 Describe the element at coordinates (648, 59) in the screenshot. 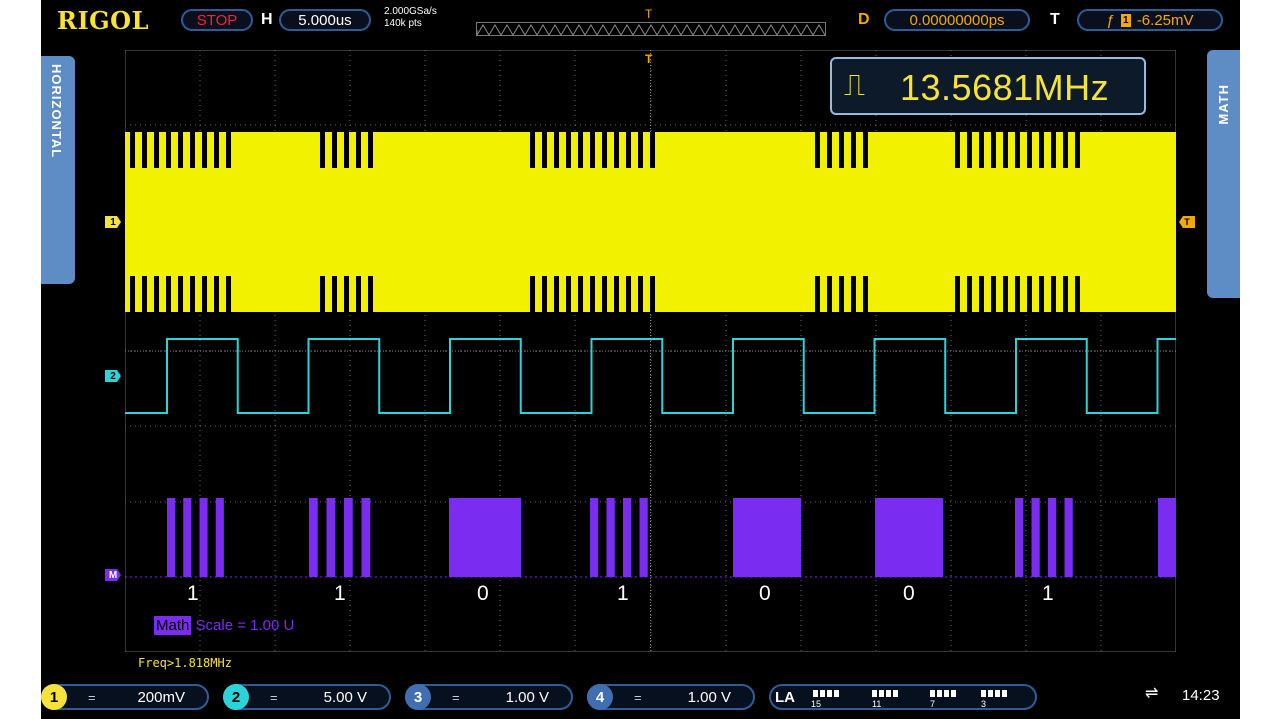

I see `trigger-time-marker: T` at that location.